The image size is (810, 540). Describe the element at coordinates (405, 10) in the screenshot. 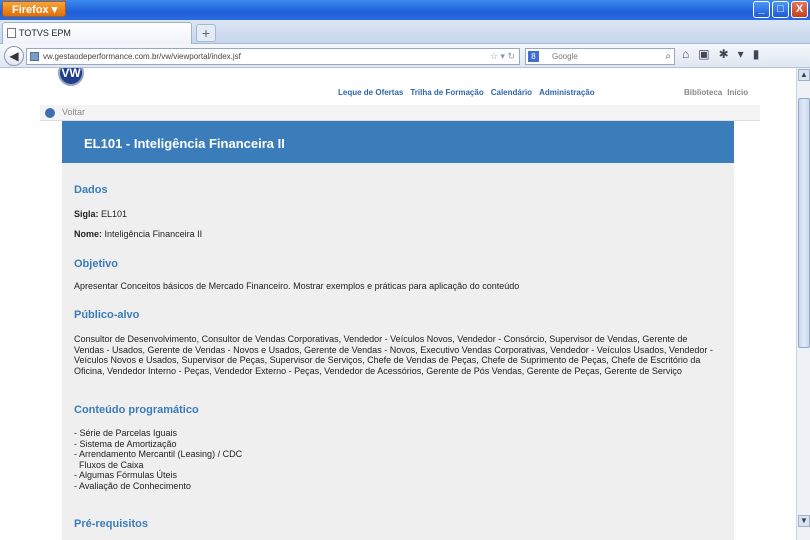

I see `window-titlebar: Firefox ▾ _ □ X` at that location.